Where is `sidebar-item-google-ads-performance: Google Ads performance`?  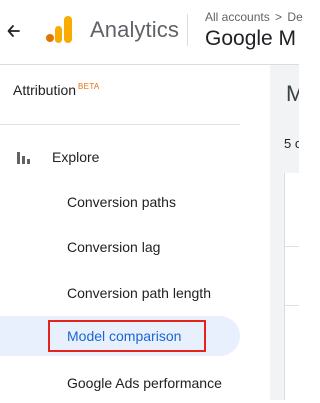 sidebar-item-google-ads-performance: Google Ads performance is located at coordinates (120, 383).